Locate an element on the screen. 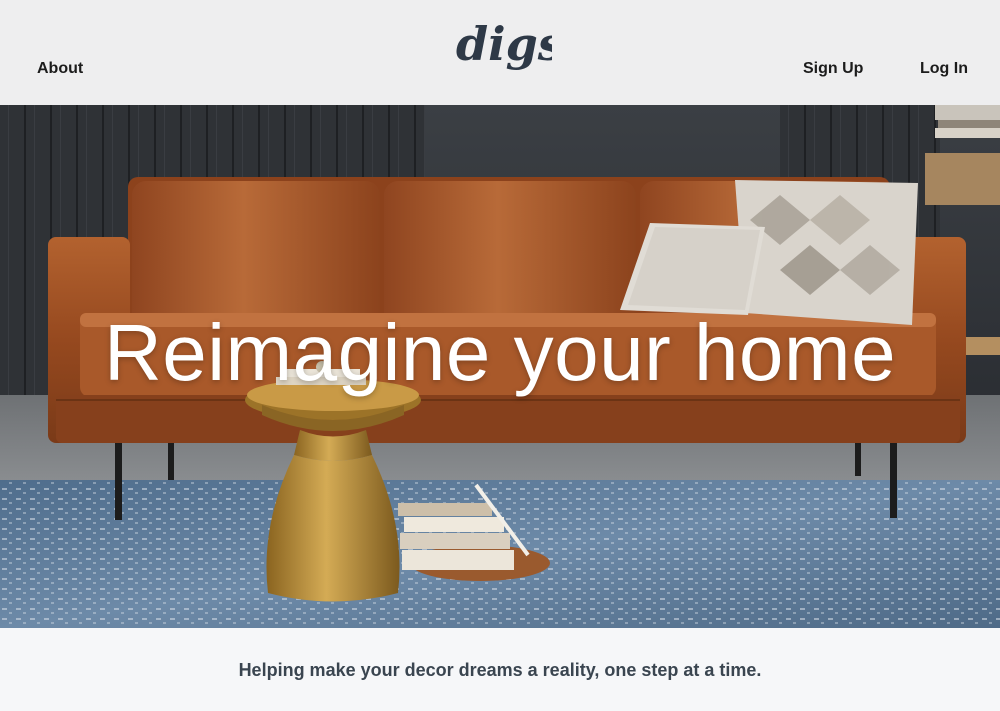  log-in-link: Log In is located at coordinates (944, 69).